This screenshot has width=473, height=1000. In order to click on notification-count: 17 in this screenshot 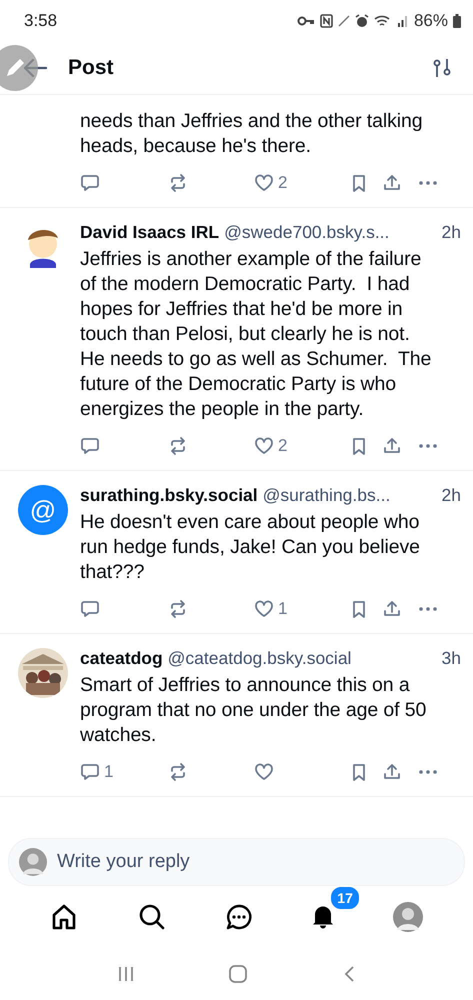, I will do `click(345, 898)`.